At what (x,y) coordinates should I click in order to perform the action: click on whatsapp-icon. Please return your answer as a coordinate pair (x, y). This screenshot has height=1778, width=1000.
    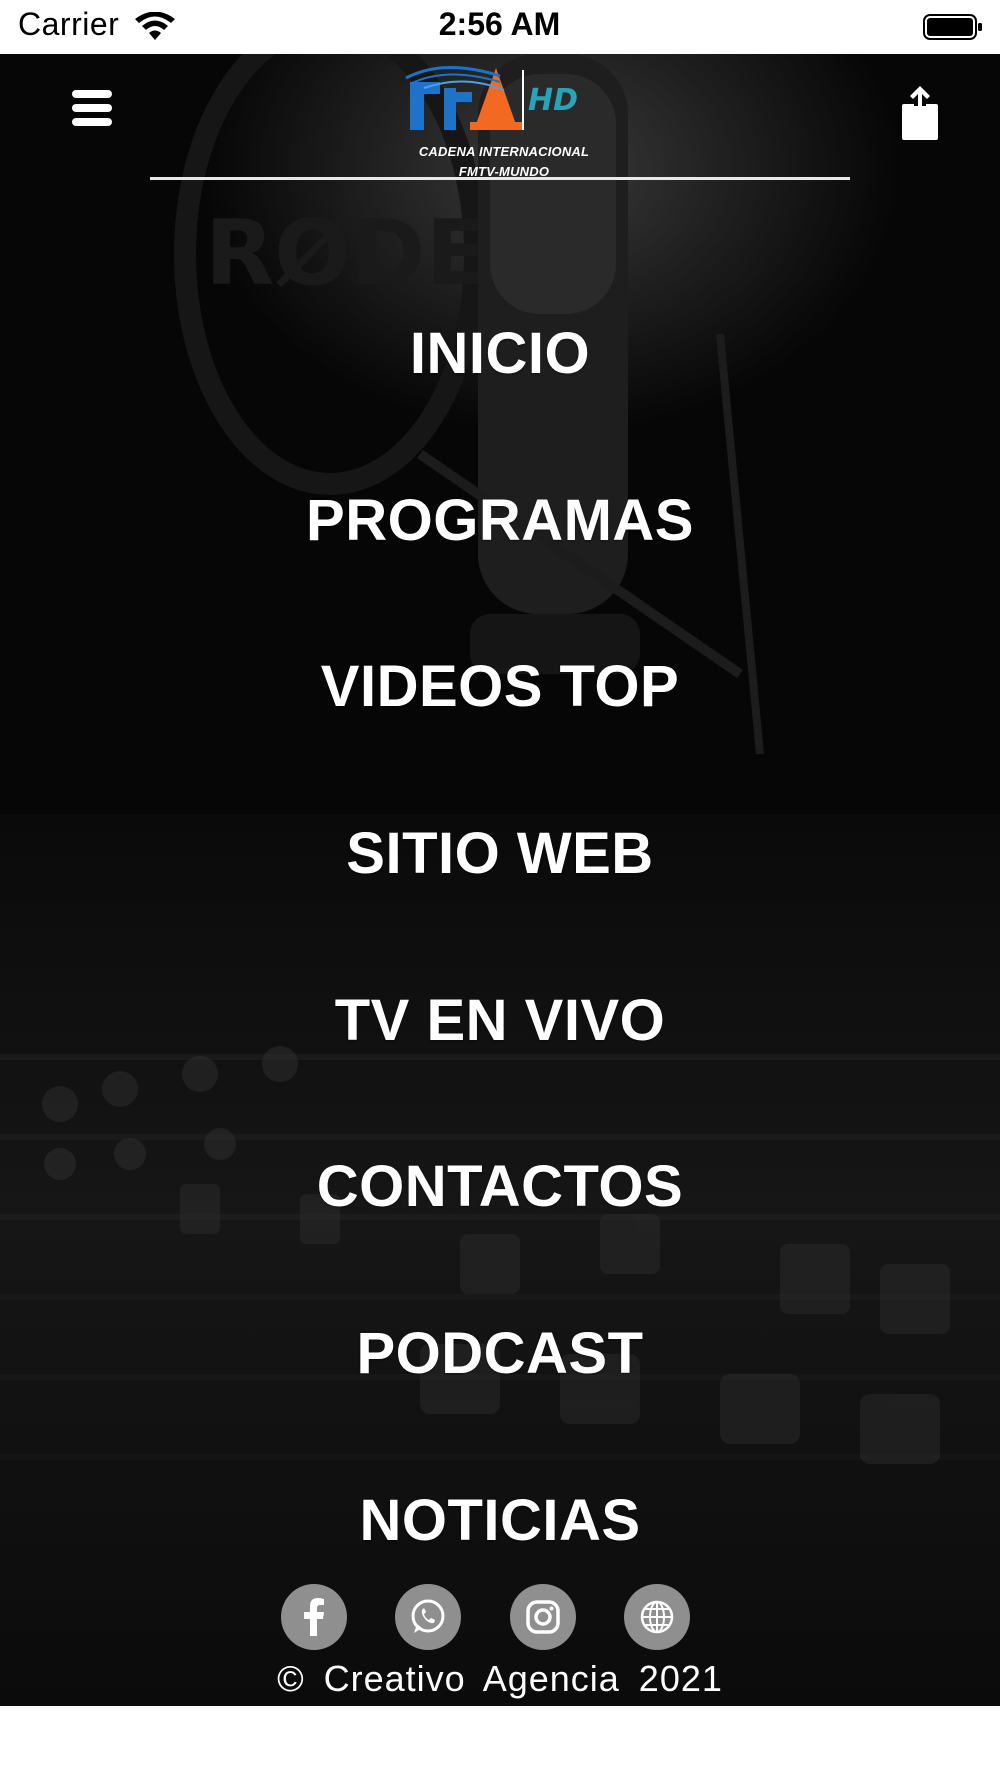
    Looking at the image, I should click on (428, 1616).